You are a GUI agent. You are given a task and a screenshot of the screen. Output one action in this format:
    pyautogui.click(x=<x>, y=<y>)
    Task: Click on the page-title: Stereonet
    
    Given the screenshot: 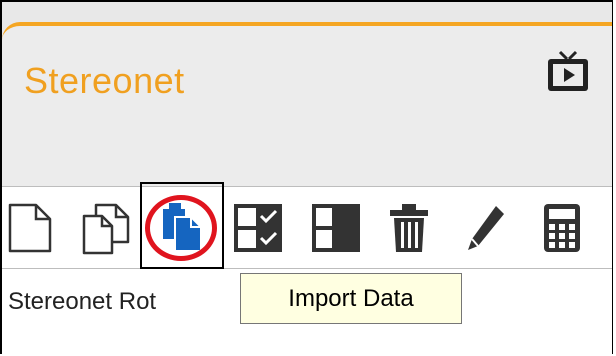 What is the action you would take?
    pyautogui.click(x=104, y=80)
    